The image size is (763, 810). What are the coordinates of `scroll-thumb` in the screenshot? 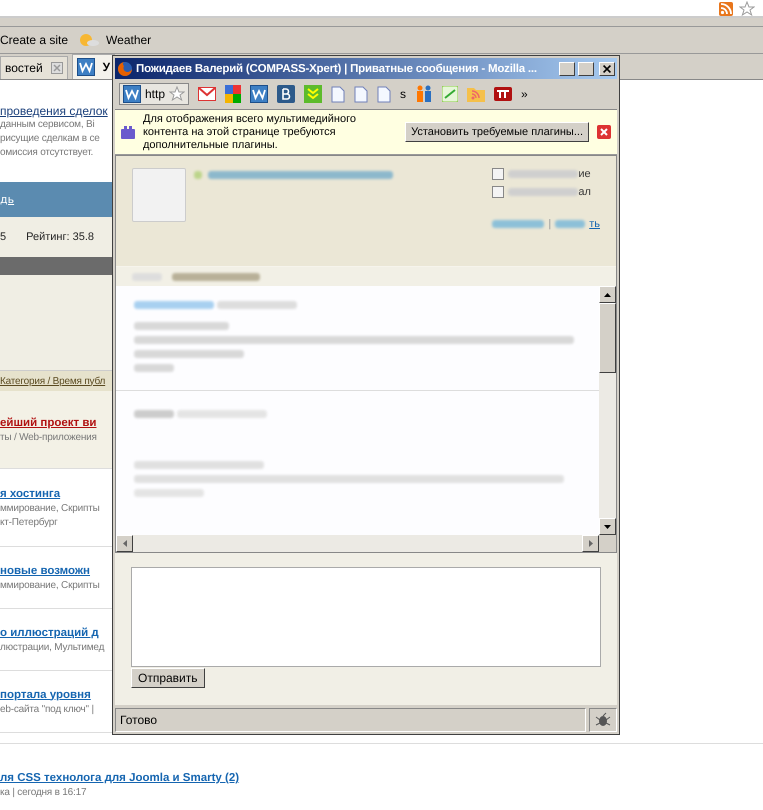 It's located at (607, 338).